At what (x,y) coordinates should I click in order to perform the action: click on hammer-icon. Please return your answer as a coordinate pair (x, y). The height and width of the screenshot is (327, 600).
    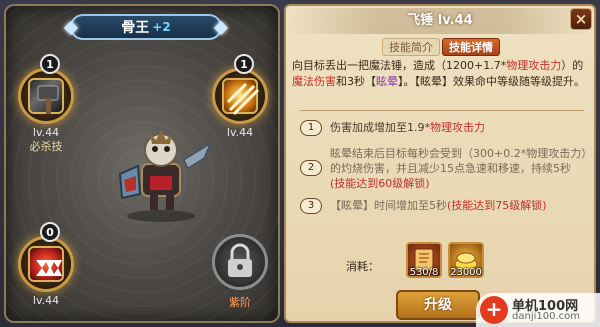
    Looking at the image, I should click on (46, 96).